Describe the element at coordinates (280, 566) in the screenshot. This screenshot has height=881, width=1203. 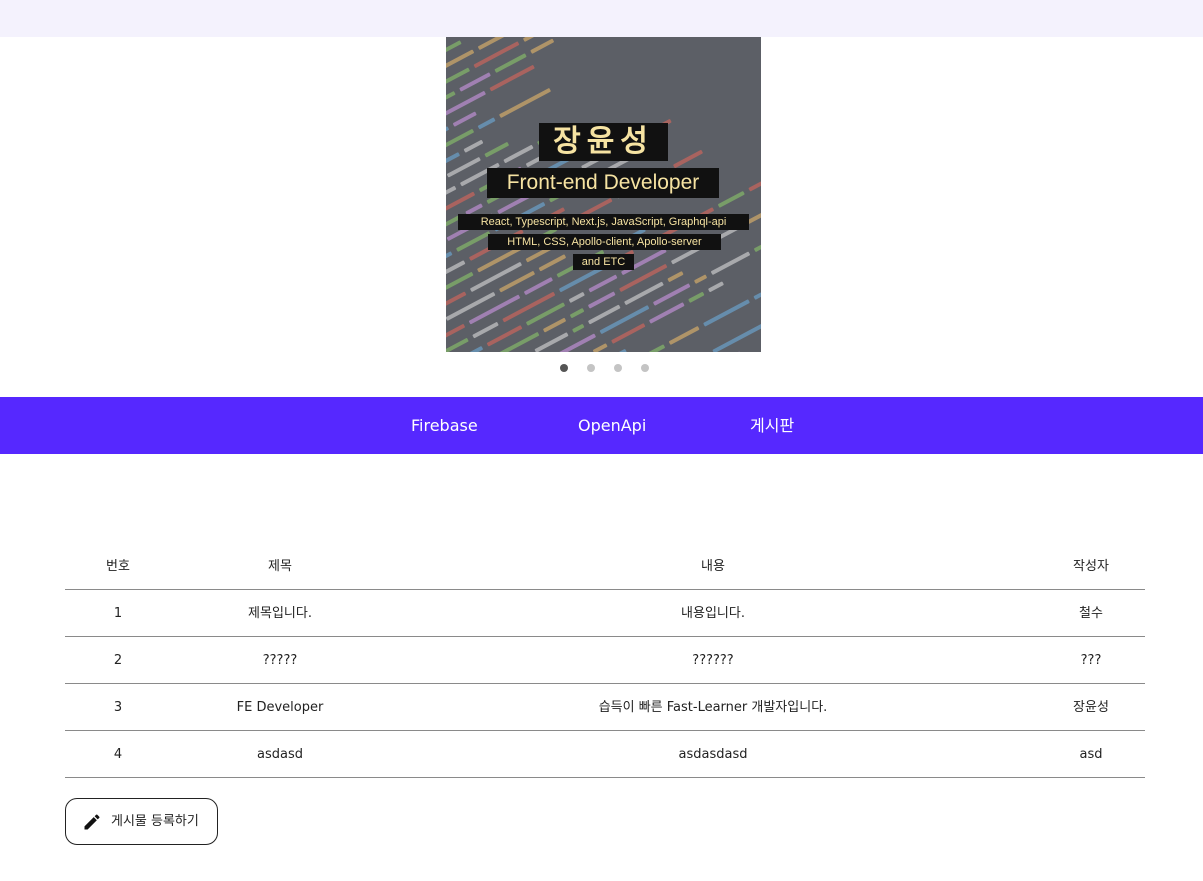
I see `column-header-title: 제목` at that location.